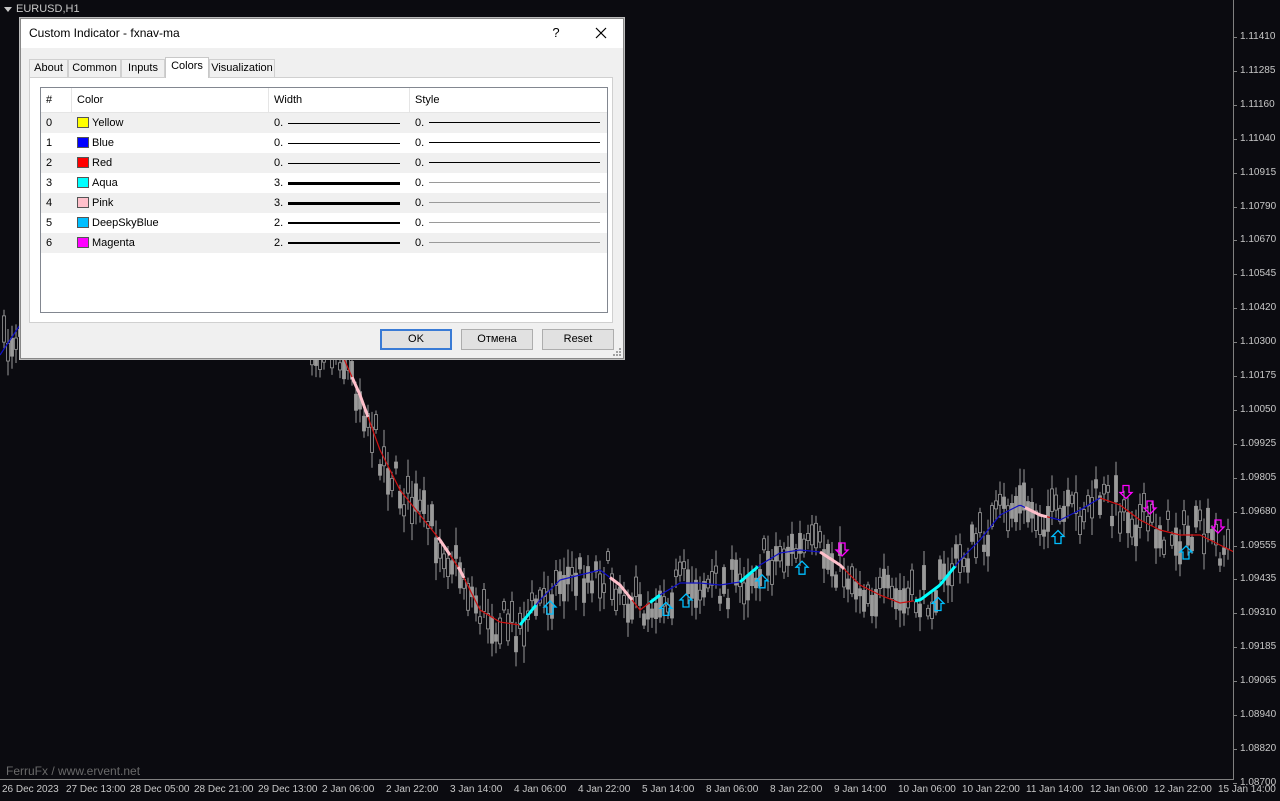 The height and width of the screenshot is (801, 1280). Describe the element at coordinates (732, 789) in the screenshot. I see `time-label: 8 Jan 06:00` at that location.